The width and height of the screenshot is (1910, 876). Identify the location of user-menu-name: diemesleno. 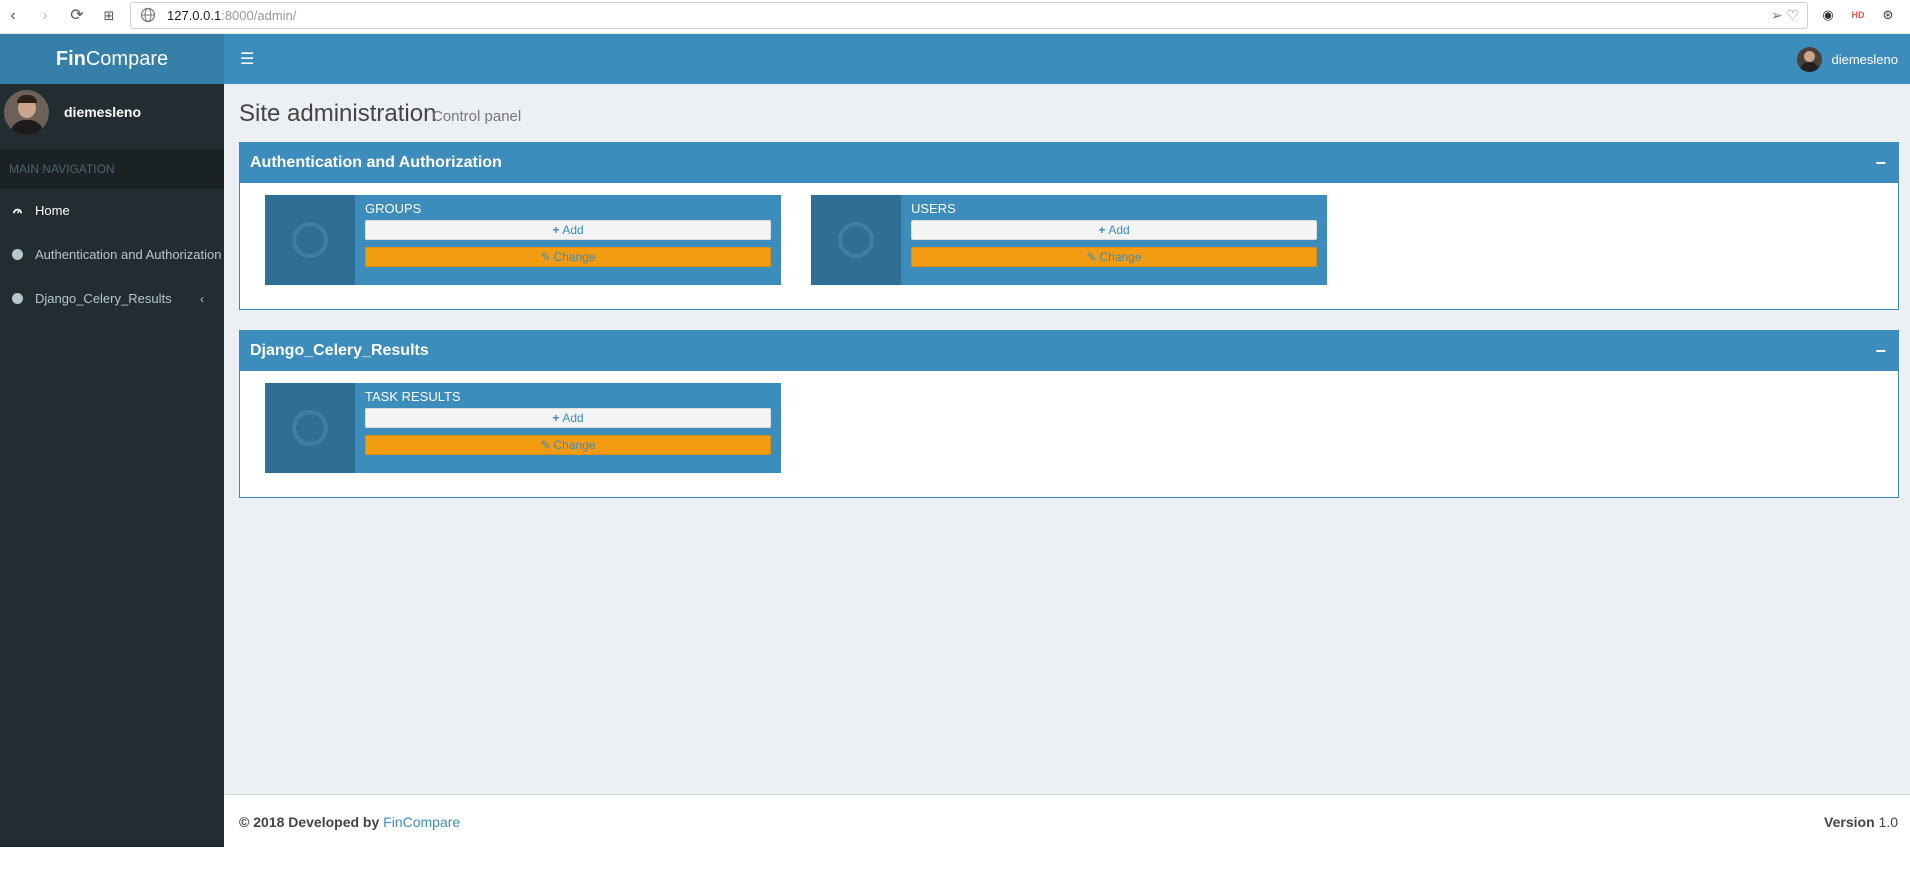
(1865, 59).